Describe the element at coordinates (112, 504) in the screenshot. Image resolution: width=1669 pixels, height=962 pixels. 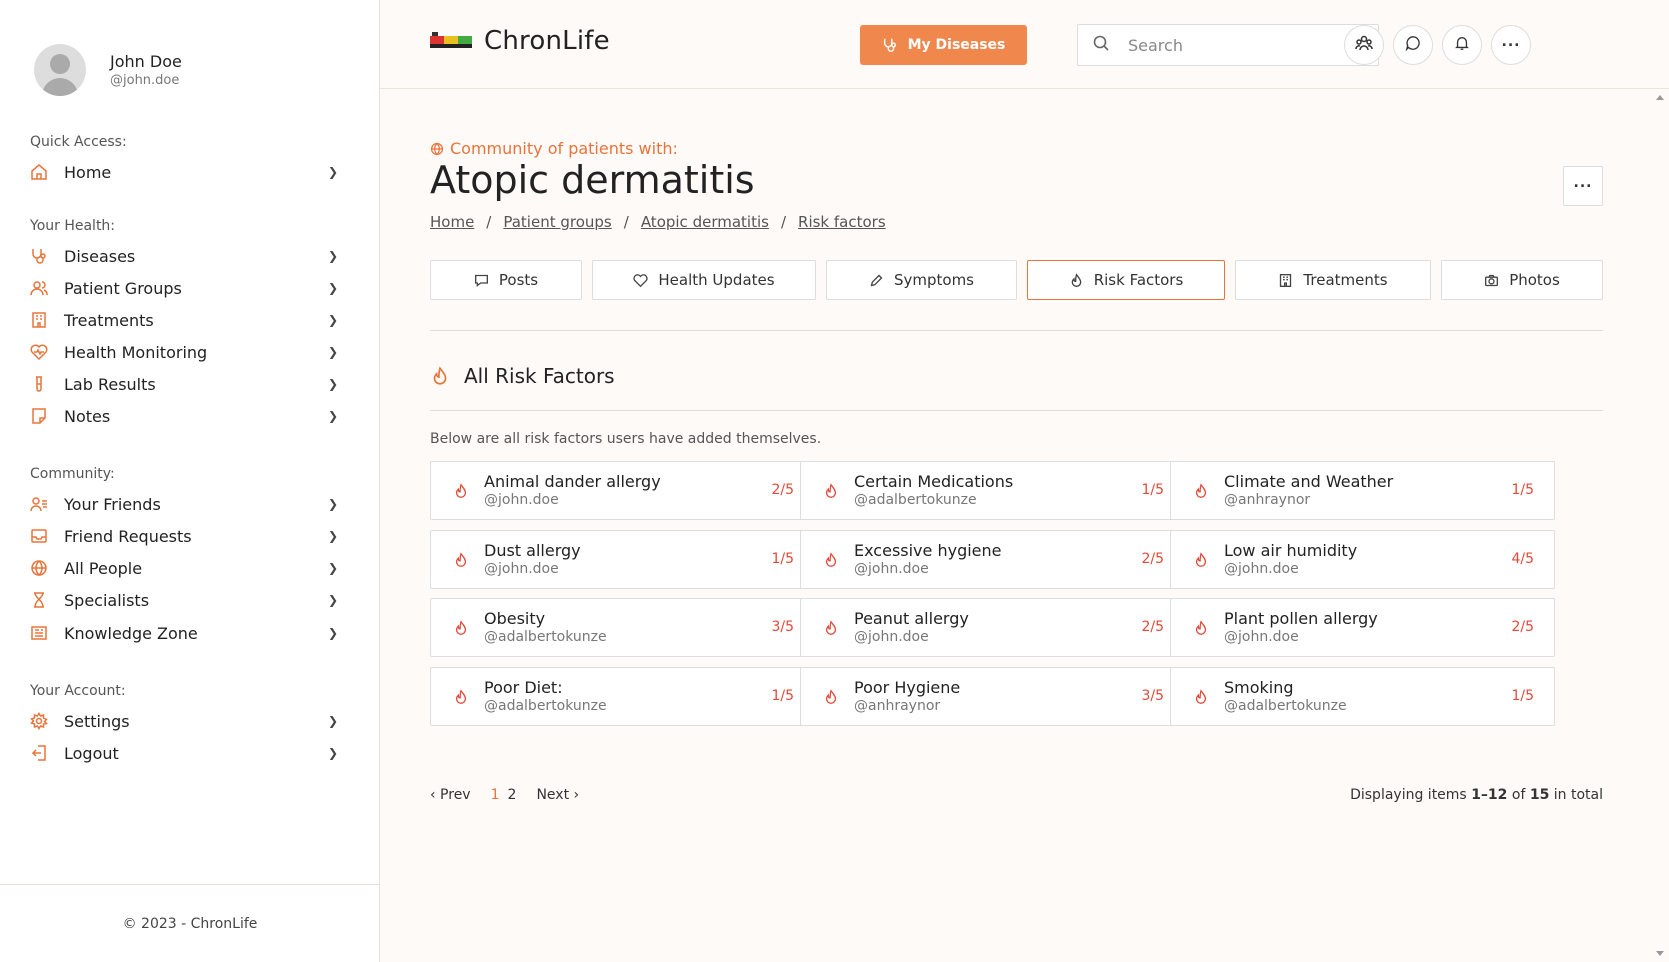
I see `sidebar-item-label: Your Friends` at that location.